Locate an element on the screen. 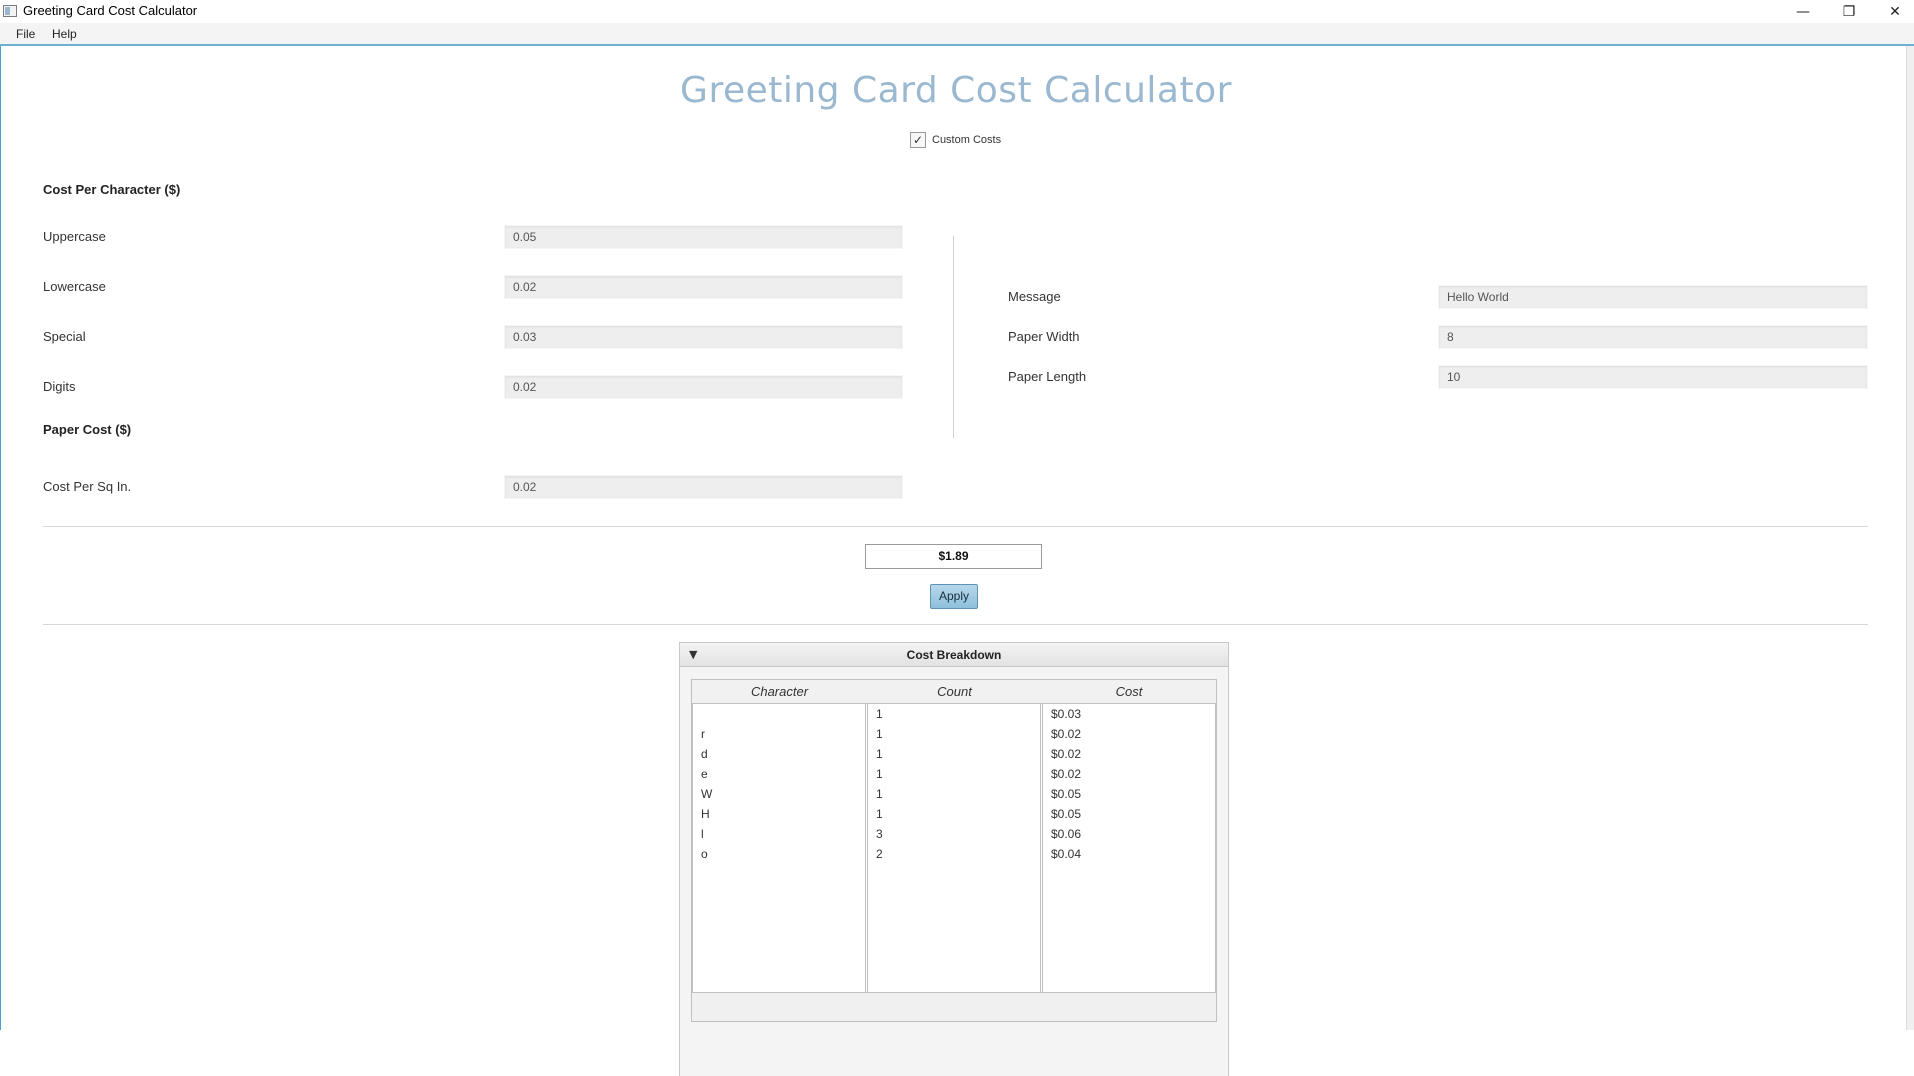  table-header: Character Count Cost is located at coordinates (954, 692).